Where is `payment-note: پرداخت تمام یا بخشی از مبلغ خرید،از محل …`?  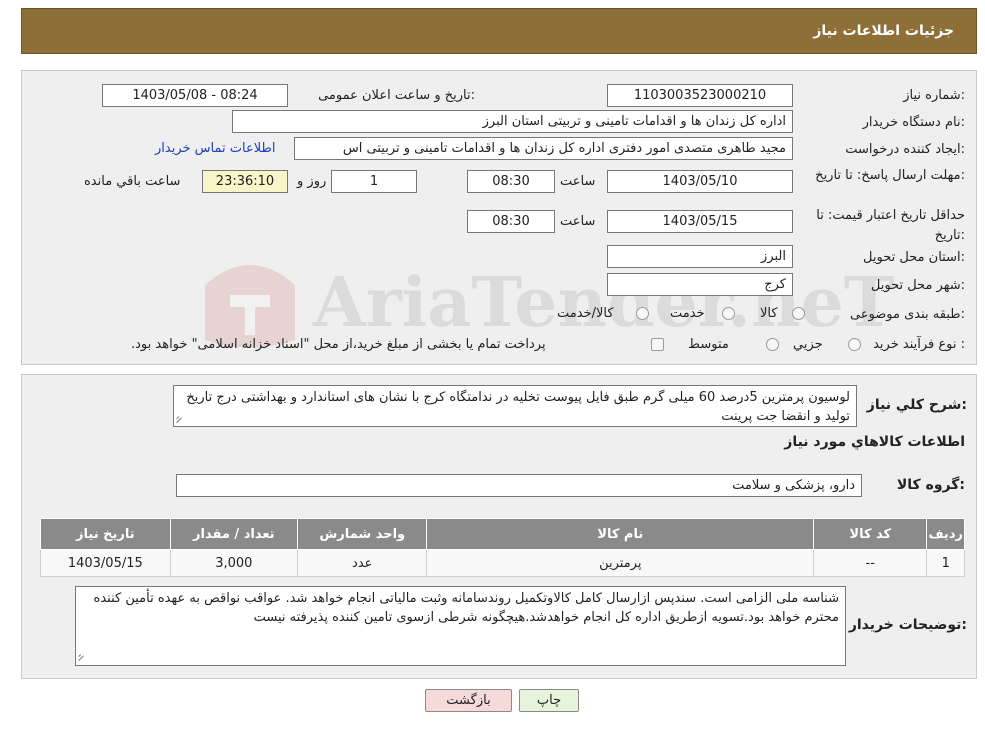
payment-note: پرداخت تمام یا بخشی از مبلغ خرید،از محل … is located at coordinates (338, 344).